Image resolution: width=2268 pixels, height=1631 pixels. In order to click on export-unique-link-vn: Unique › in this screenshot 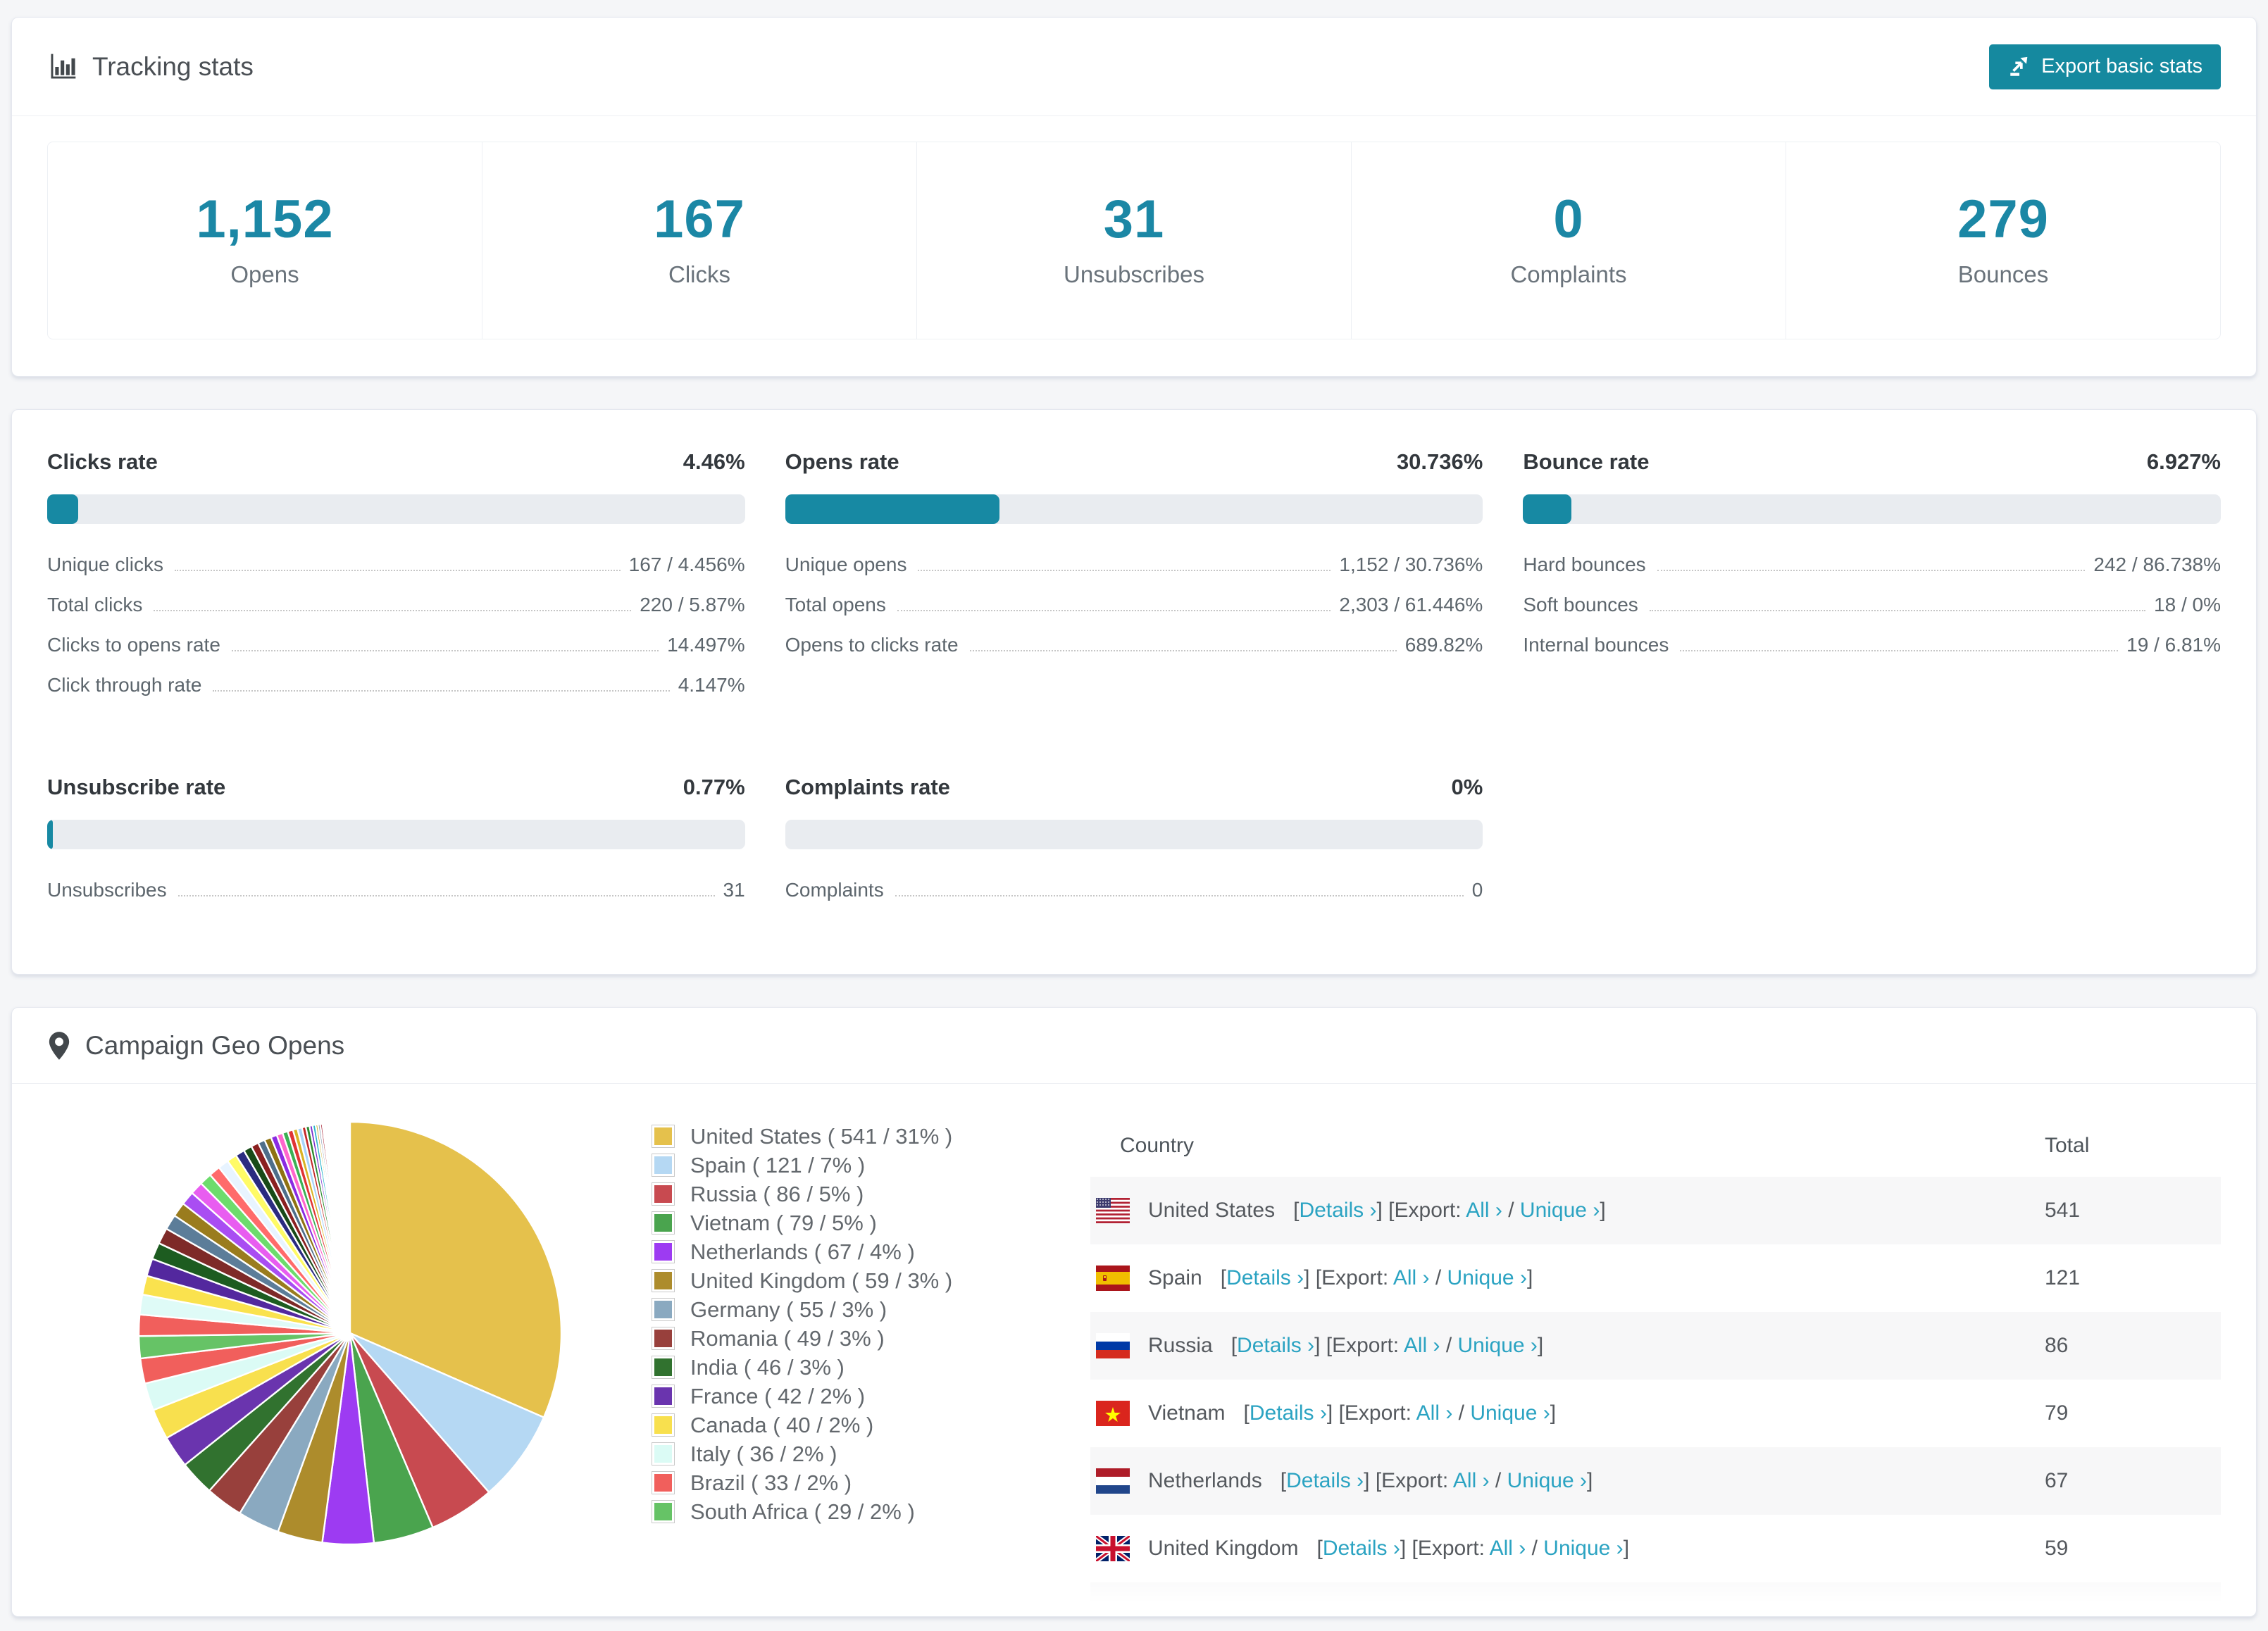, I will do `click(1510, 1413)`.